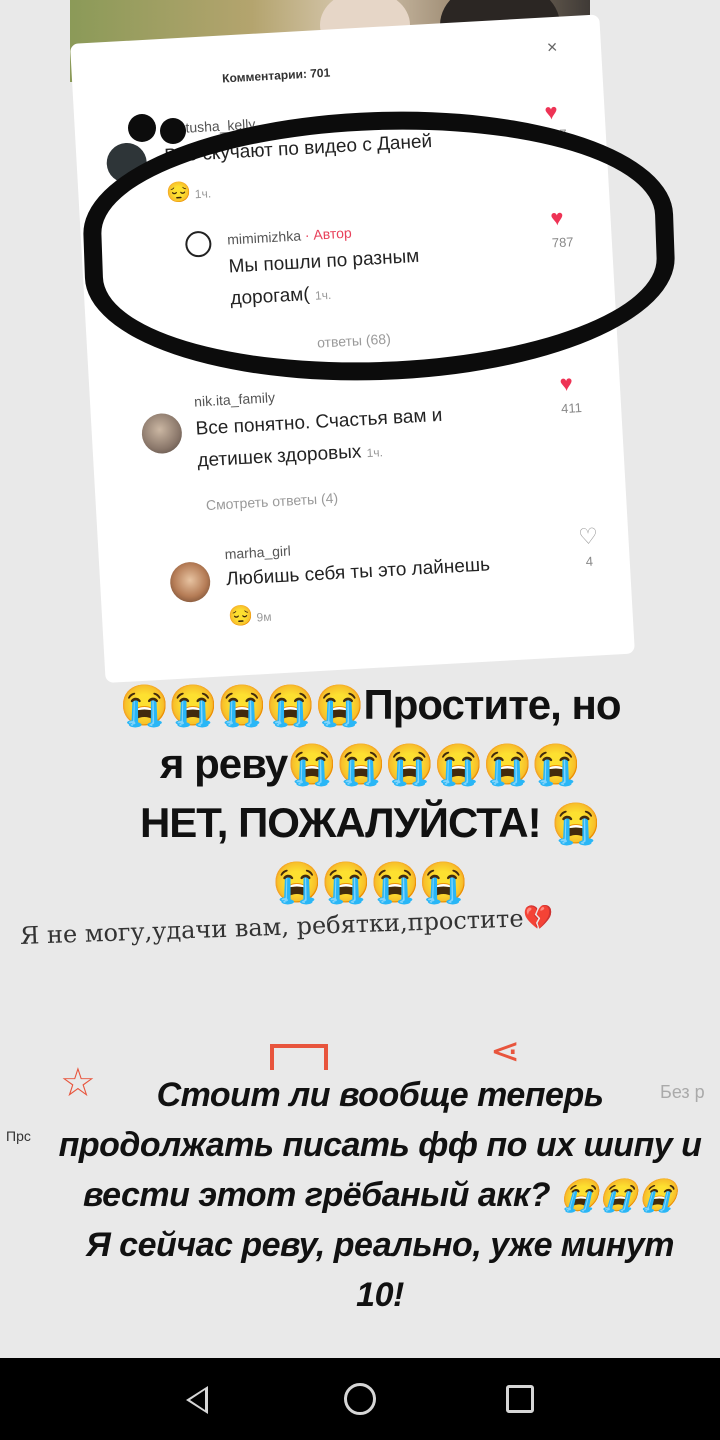  I want to click on question-line-4: Я сейчас реву, реально, уже минут, so click(380, 1245).